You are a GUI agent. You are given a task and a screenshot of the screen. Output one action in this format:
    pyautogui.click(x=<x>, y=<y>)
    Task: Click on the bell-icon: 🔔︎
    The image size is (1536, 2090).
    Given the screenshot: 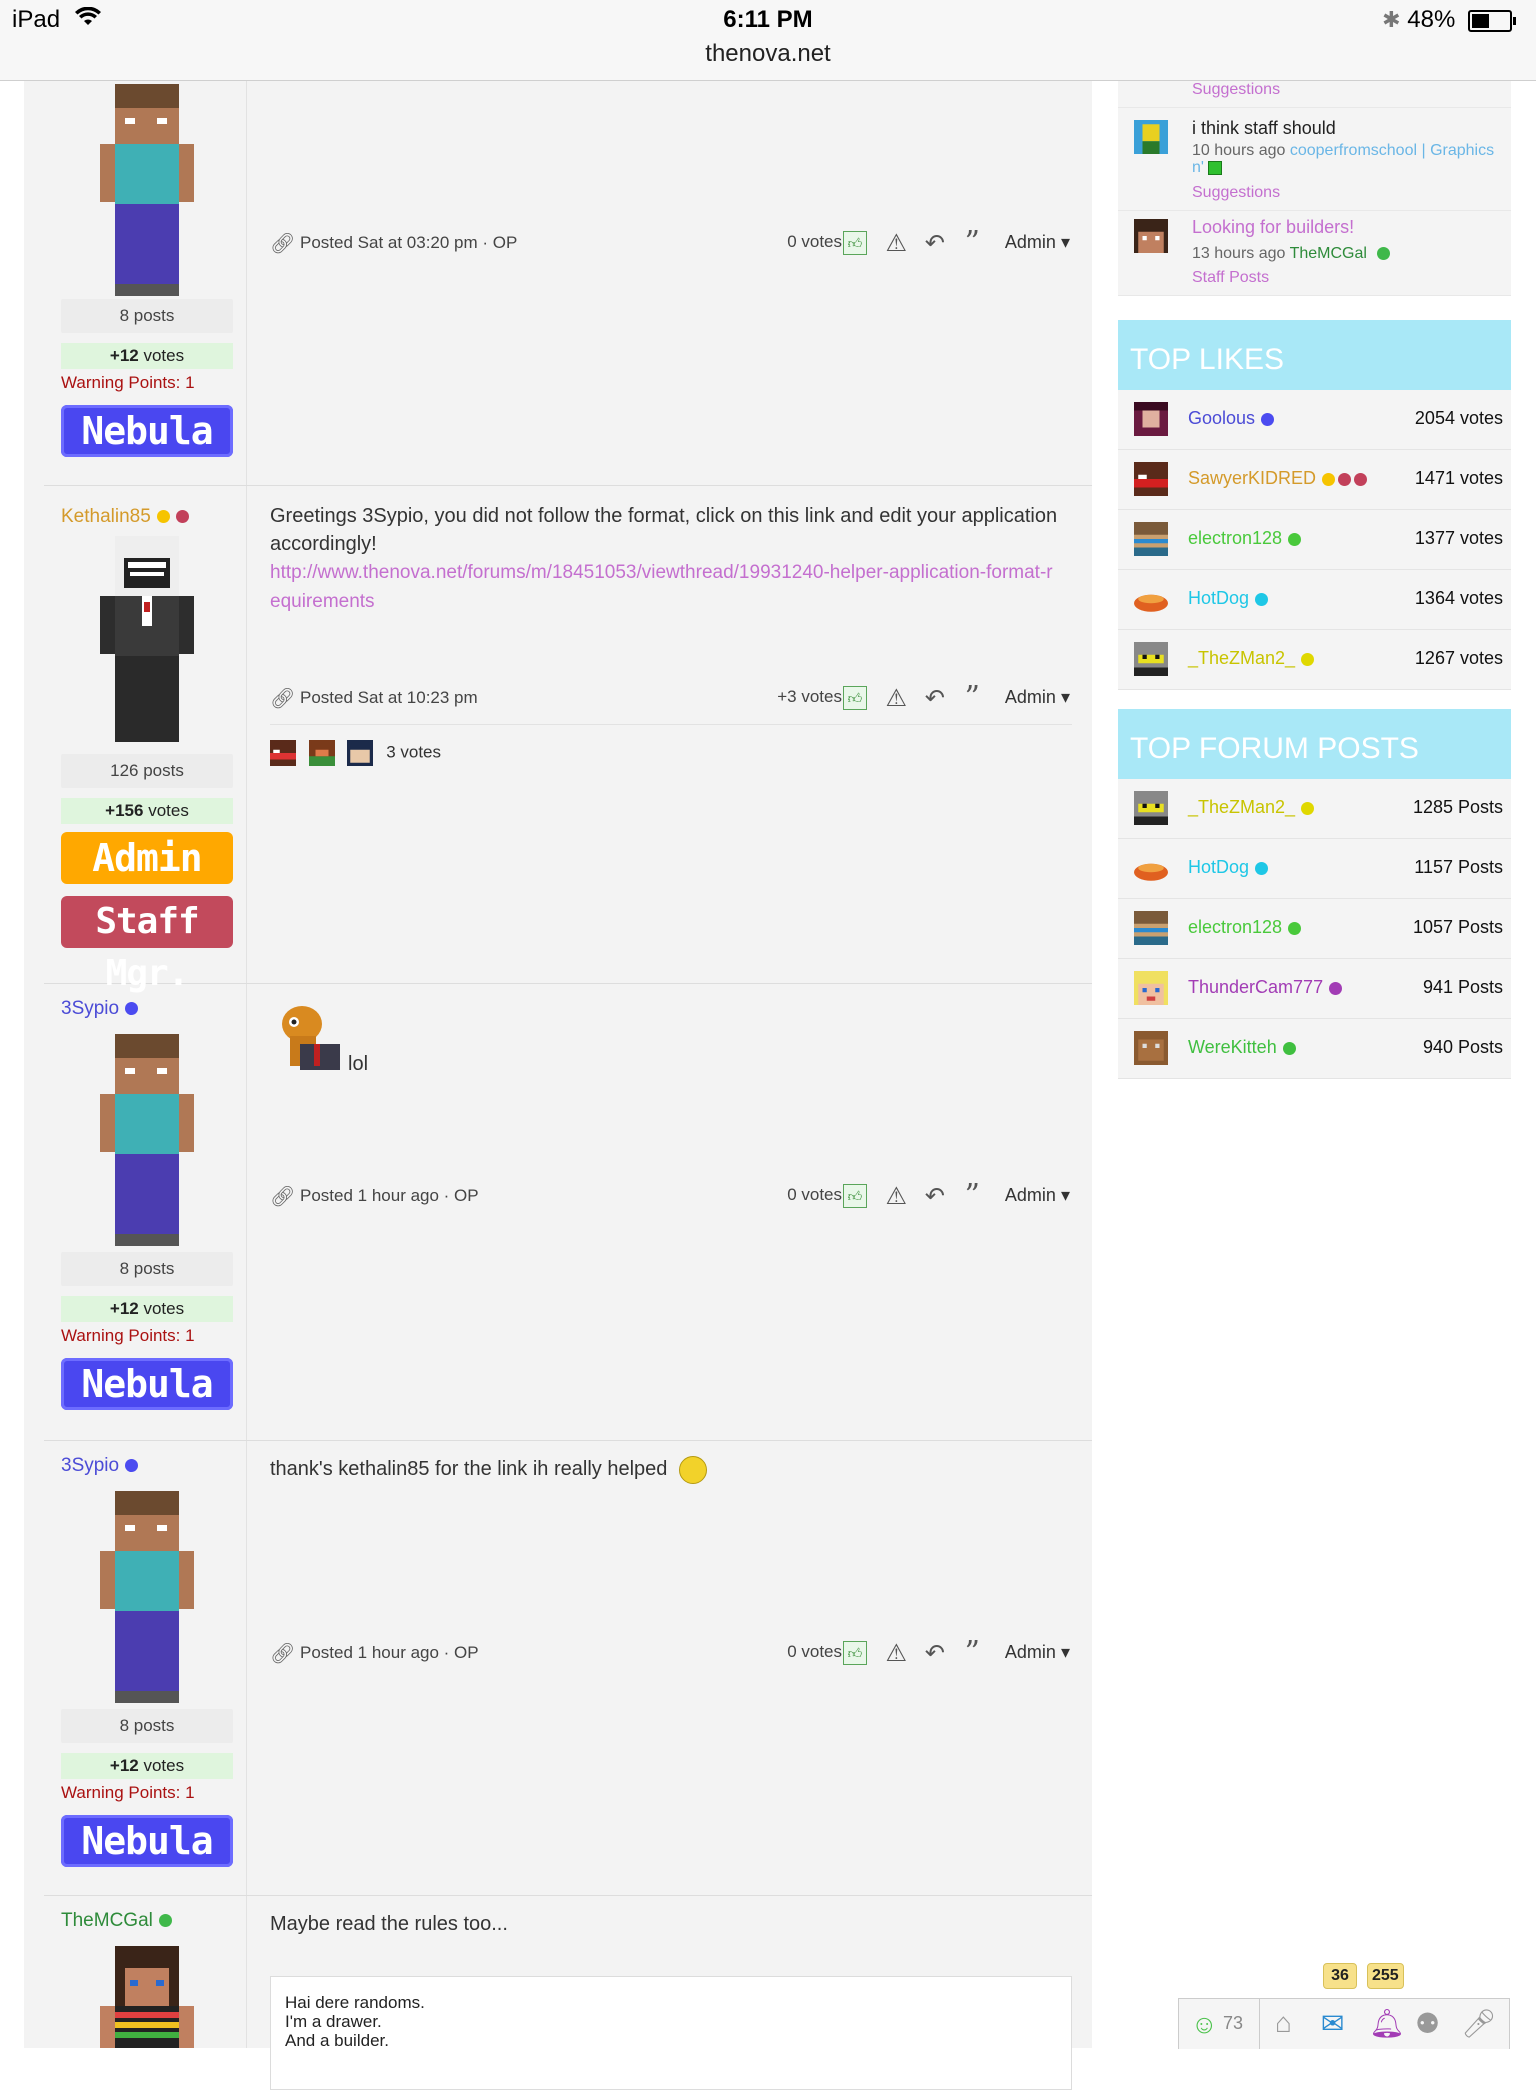 What is the action you would take?
    pyautogui.click(x=1387, y=2023)
    